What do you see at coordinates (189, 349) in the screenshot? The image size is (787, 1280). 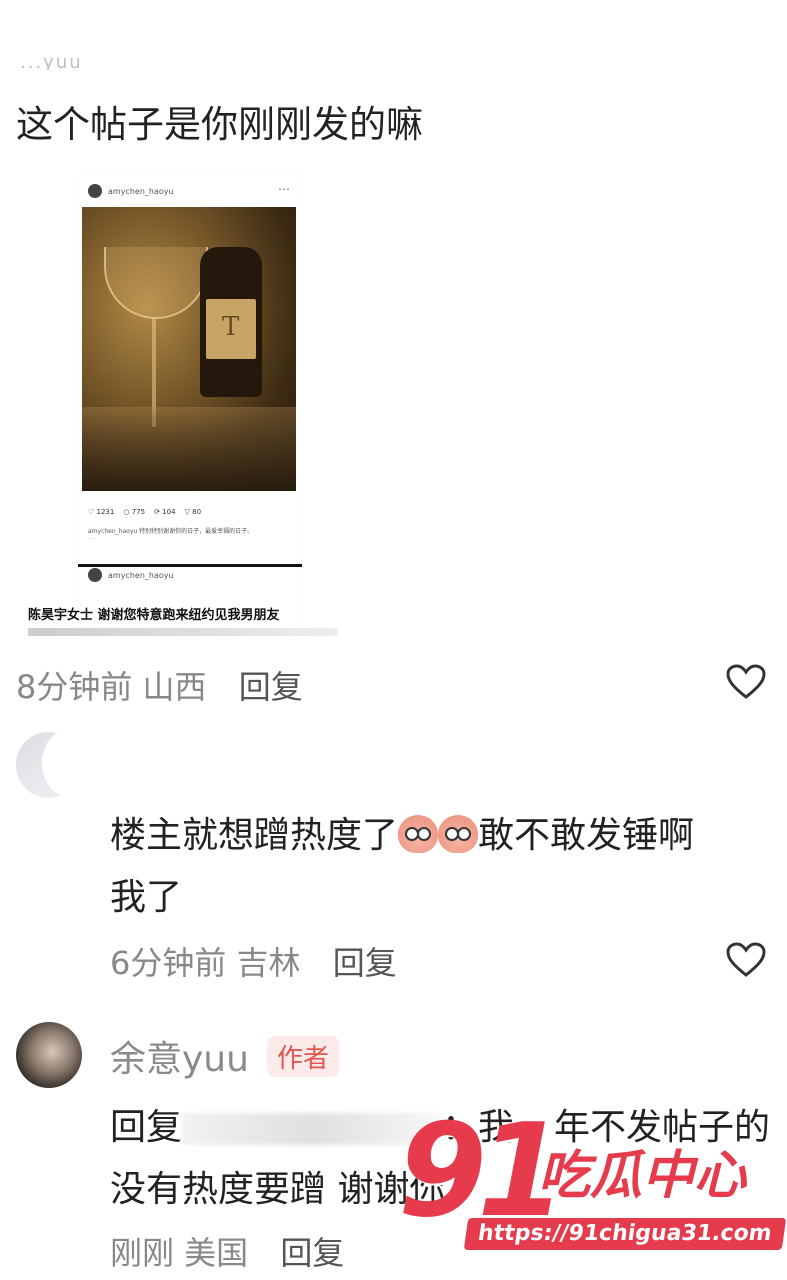 I see `wine-photo: T` at bounding box center [189, 349].